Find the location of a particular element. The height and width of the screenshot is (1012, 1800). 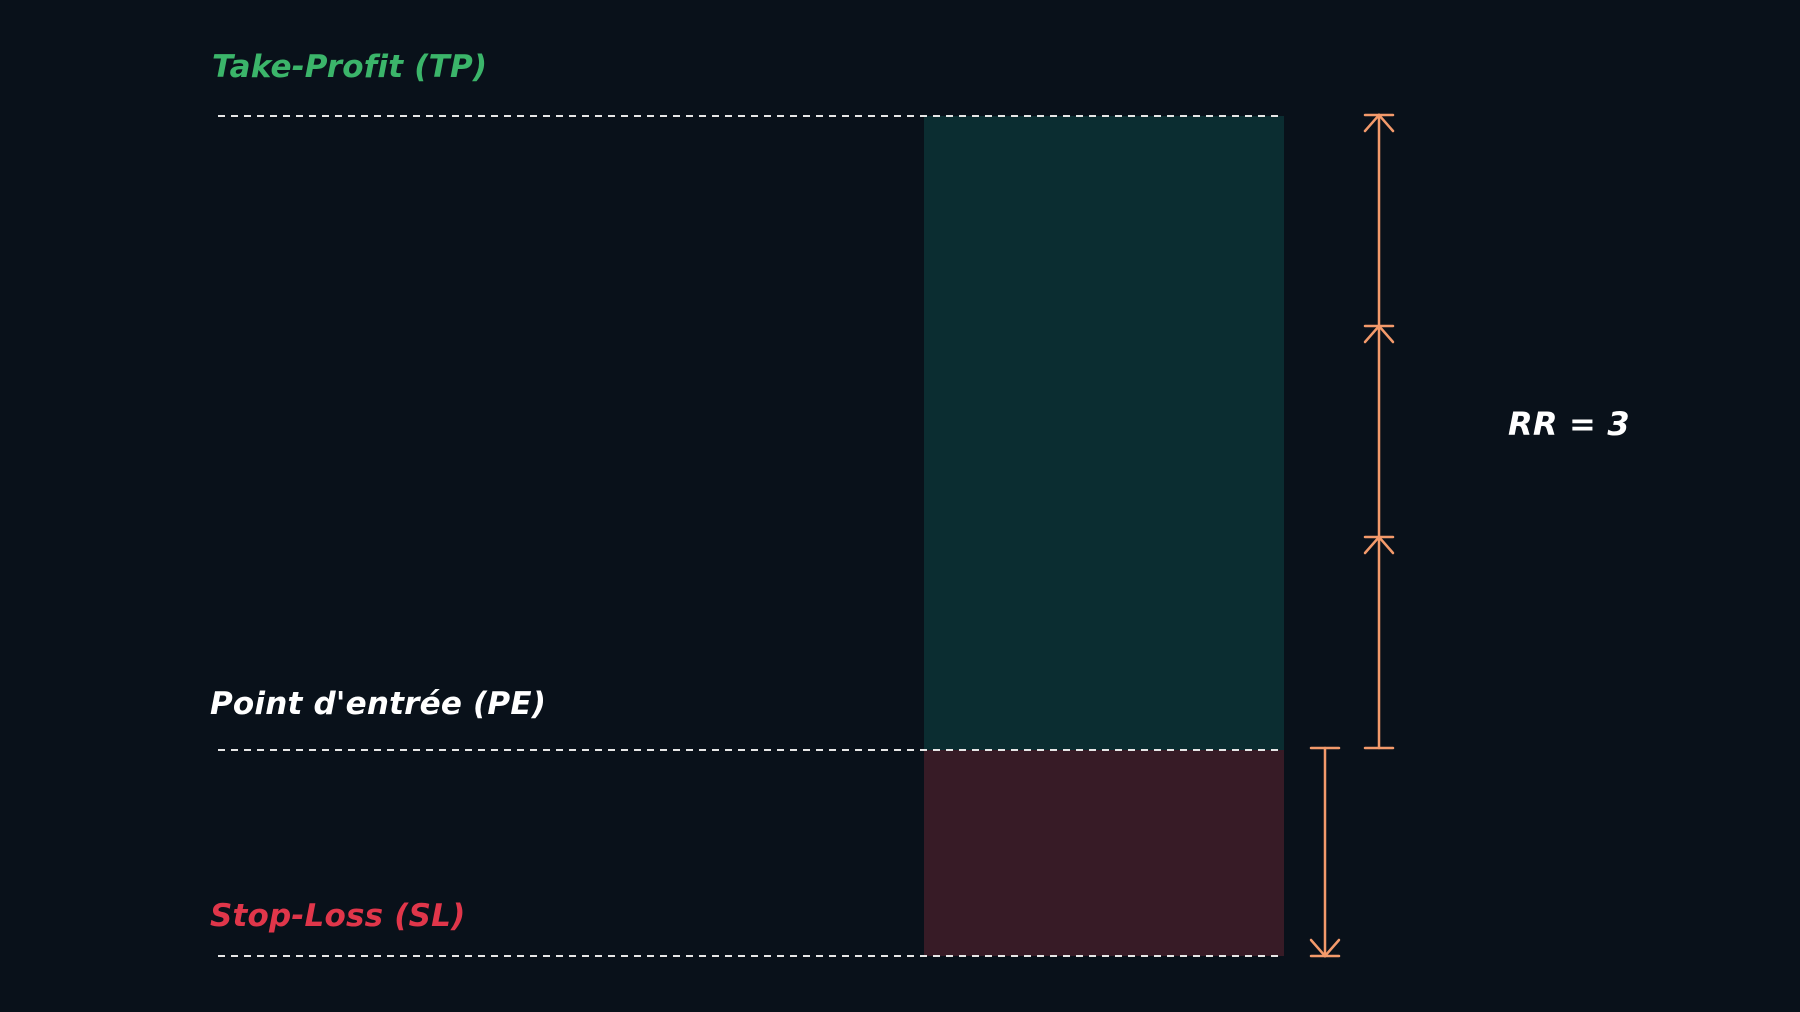

risk-reward-label: RR = 3 is located at coordinates (1569, 424).